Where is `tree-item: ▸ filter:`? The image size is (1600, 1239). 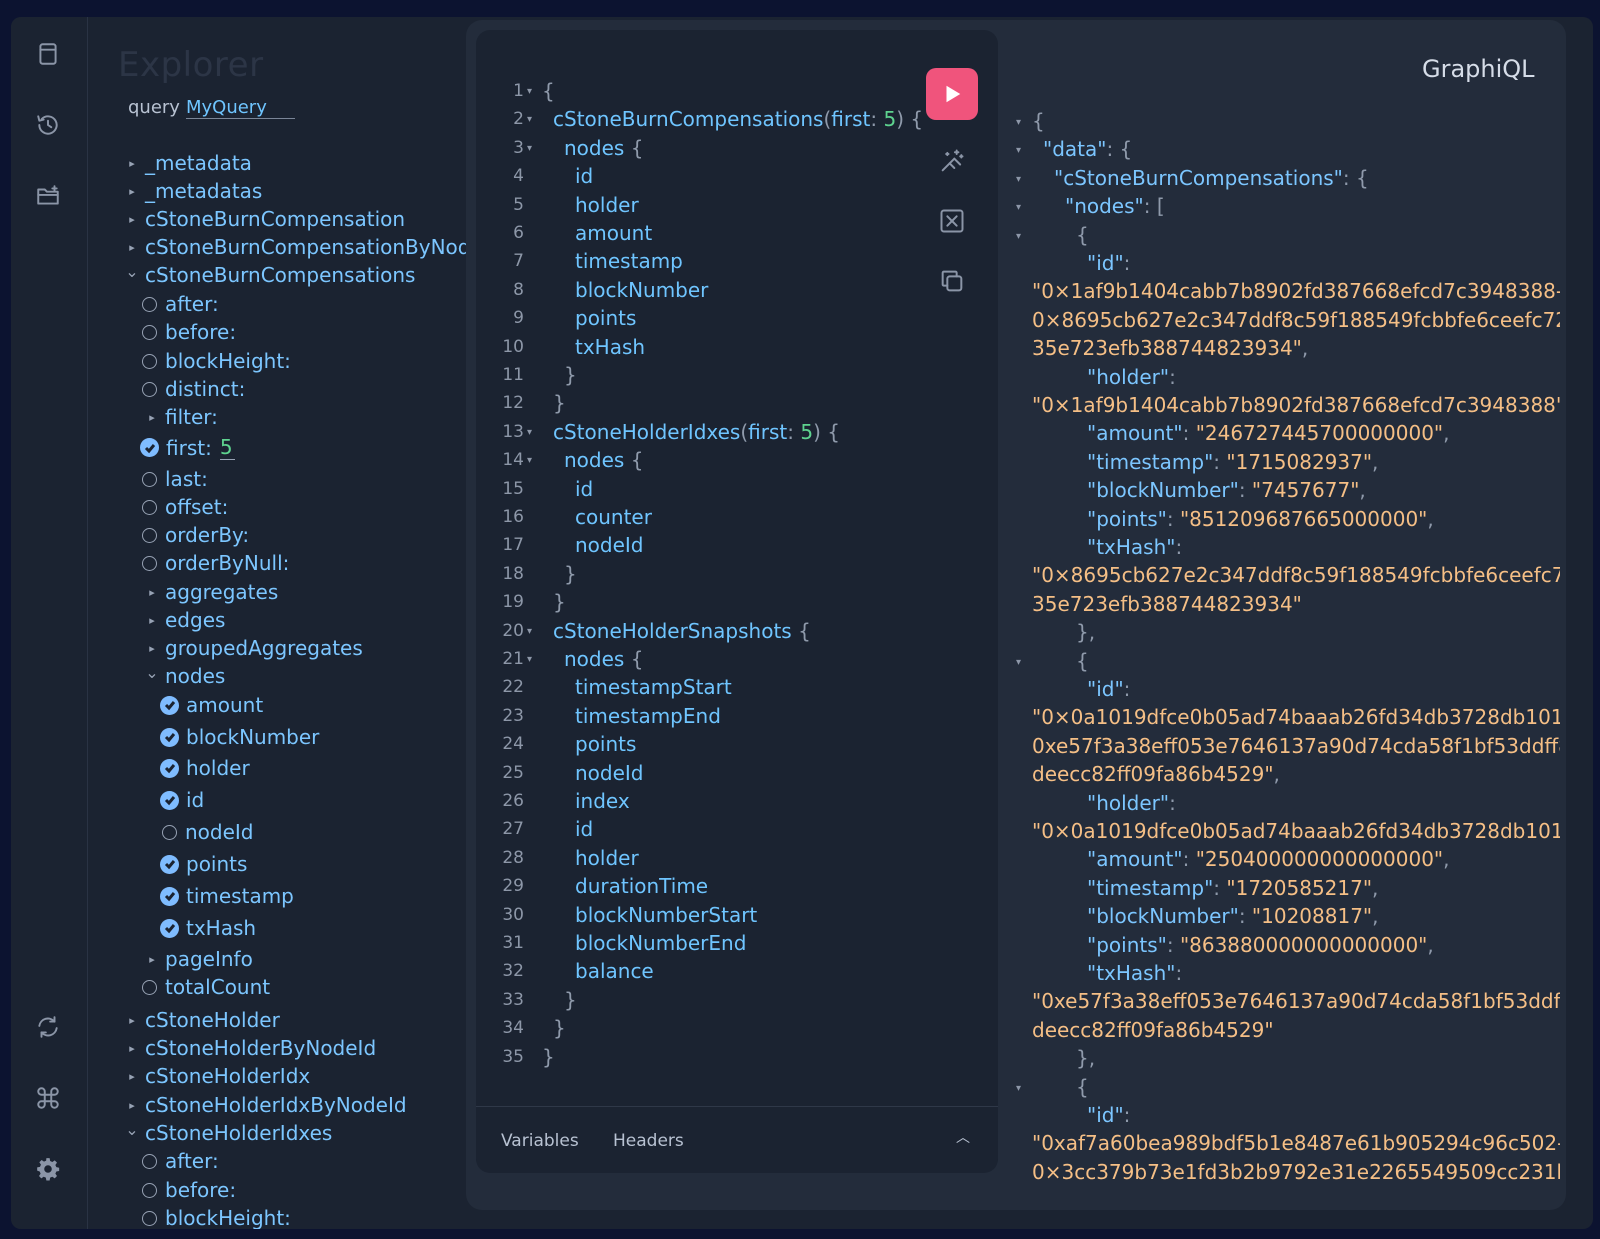 tree-item: ▸ filter: is located at coordinates (181, 417).